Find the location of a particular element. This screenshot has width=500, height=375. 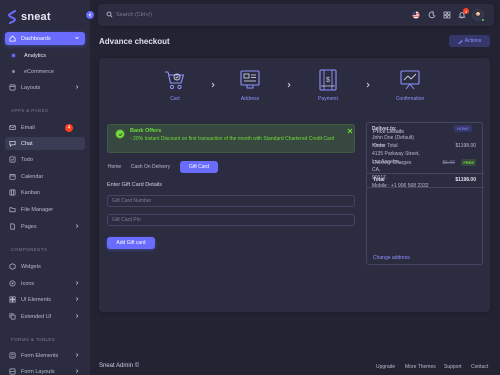

sidebar-item-label: Calendar is located at coordinates (32, 176).